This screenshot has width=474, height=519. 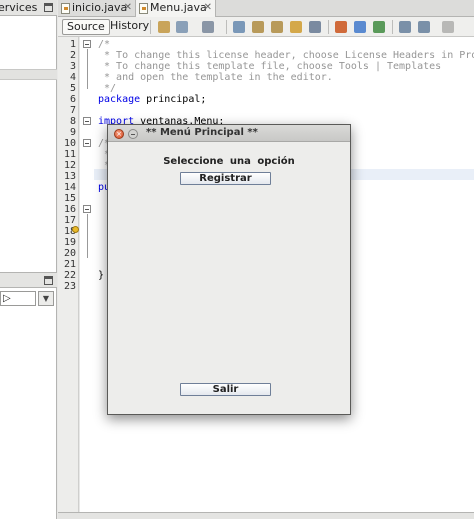 What do you see at coordinates (448, 27) in the screenshot?
I see `start-macro-recording-icon` at bounding box center [448, 27].